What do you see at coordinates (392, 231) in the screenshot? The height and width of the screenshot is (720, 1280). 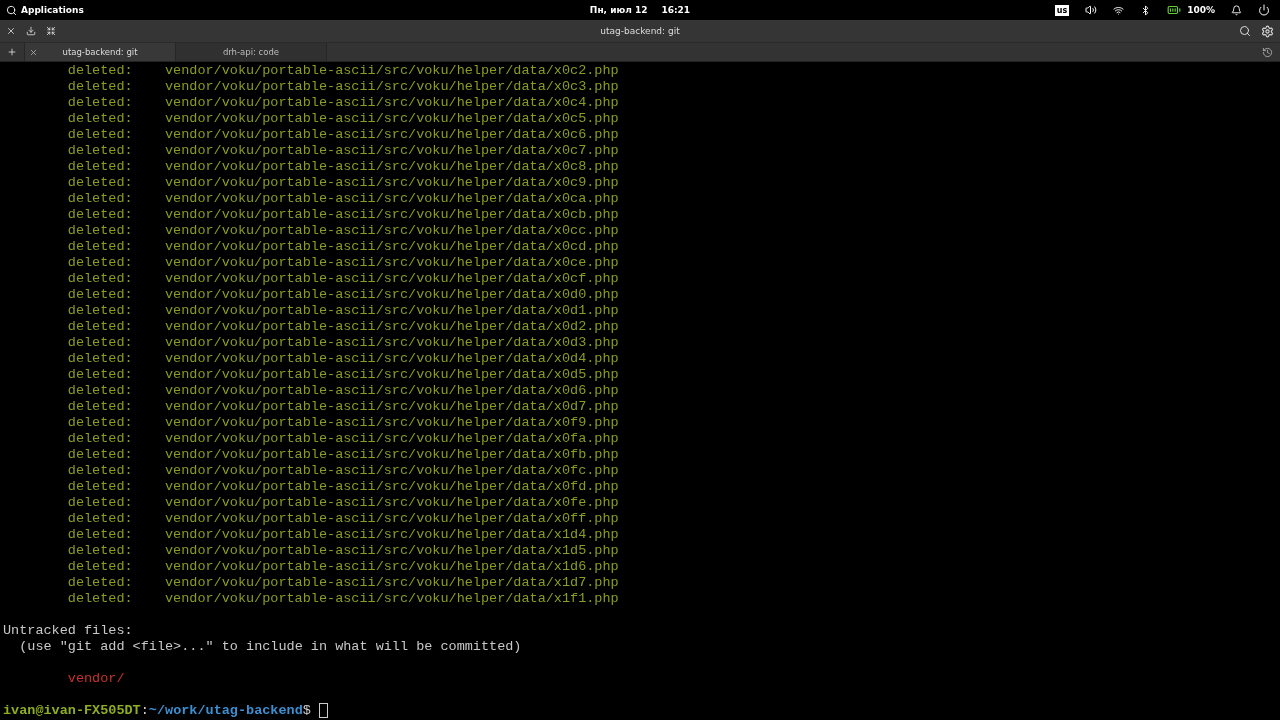 I see `file-path: vendor/voku/portable-ascii/src/voku/helper/data/x0cc.php` at bounding box center [392, 231].